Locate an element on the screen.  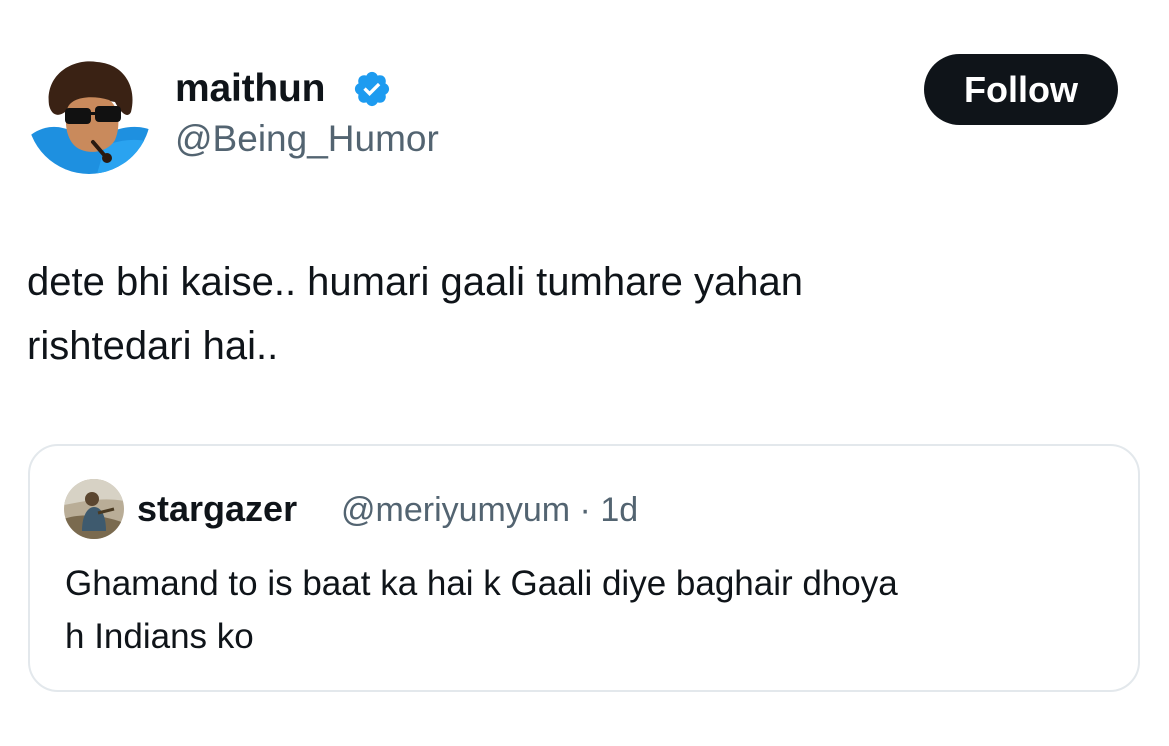
avatar-image is located at coordinates (89, 112).